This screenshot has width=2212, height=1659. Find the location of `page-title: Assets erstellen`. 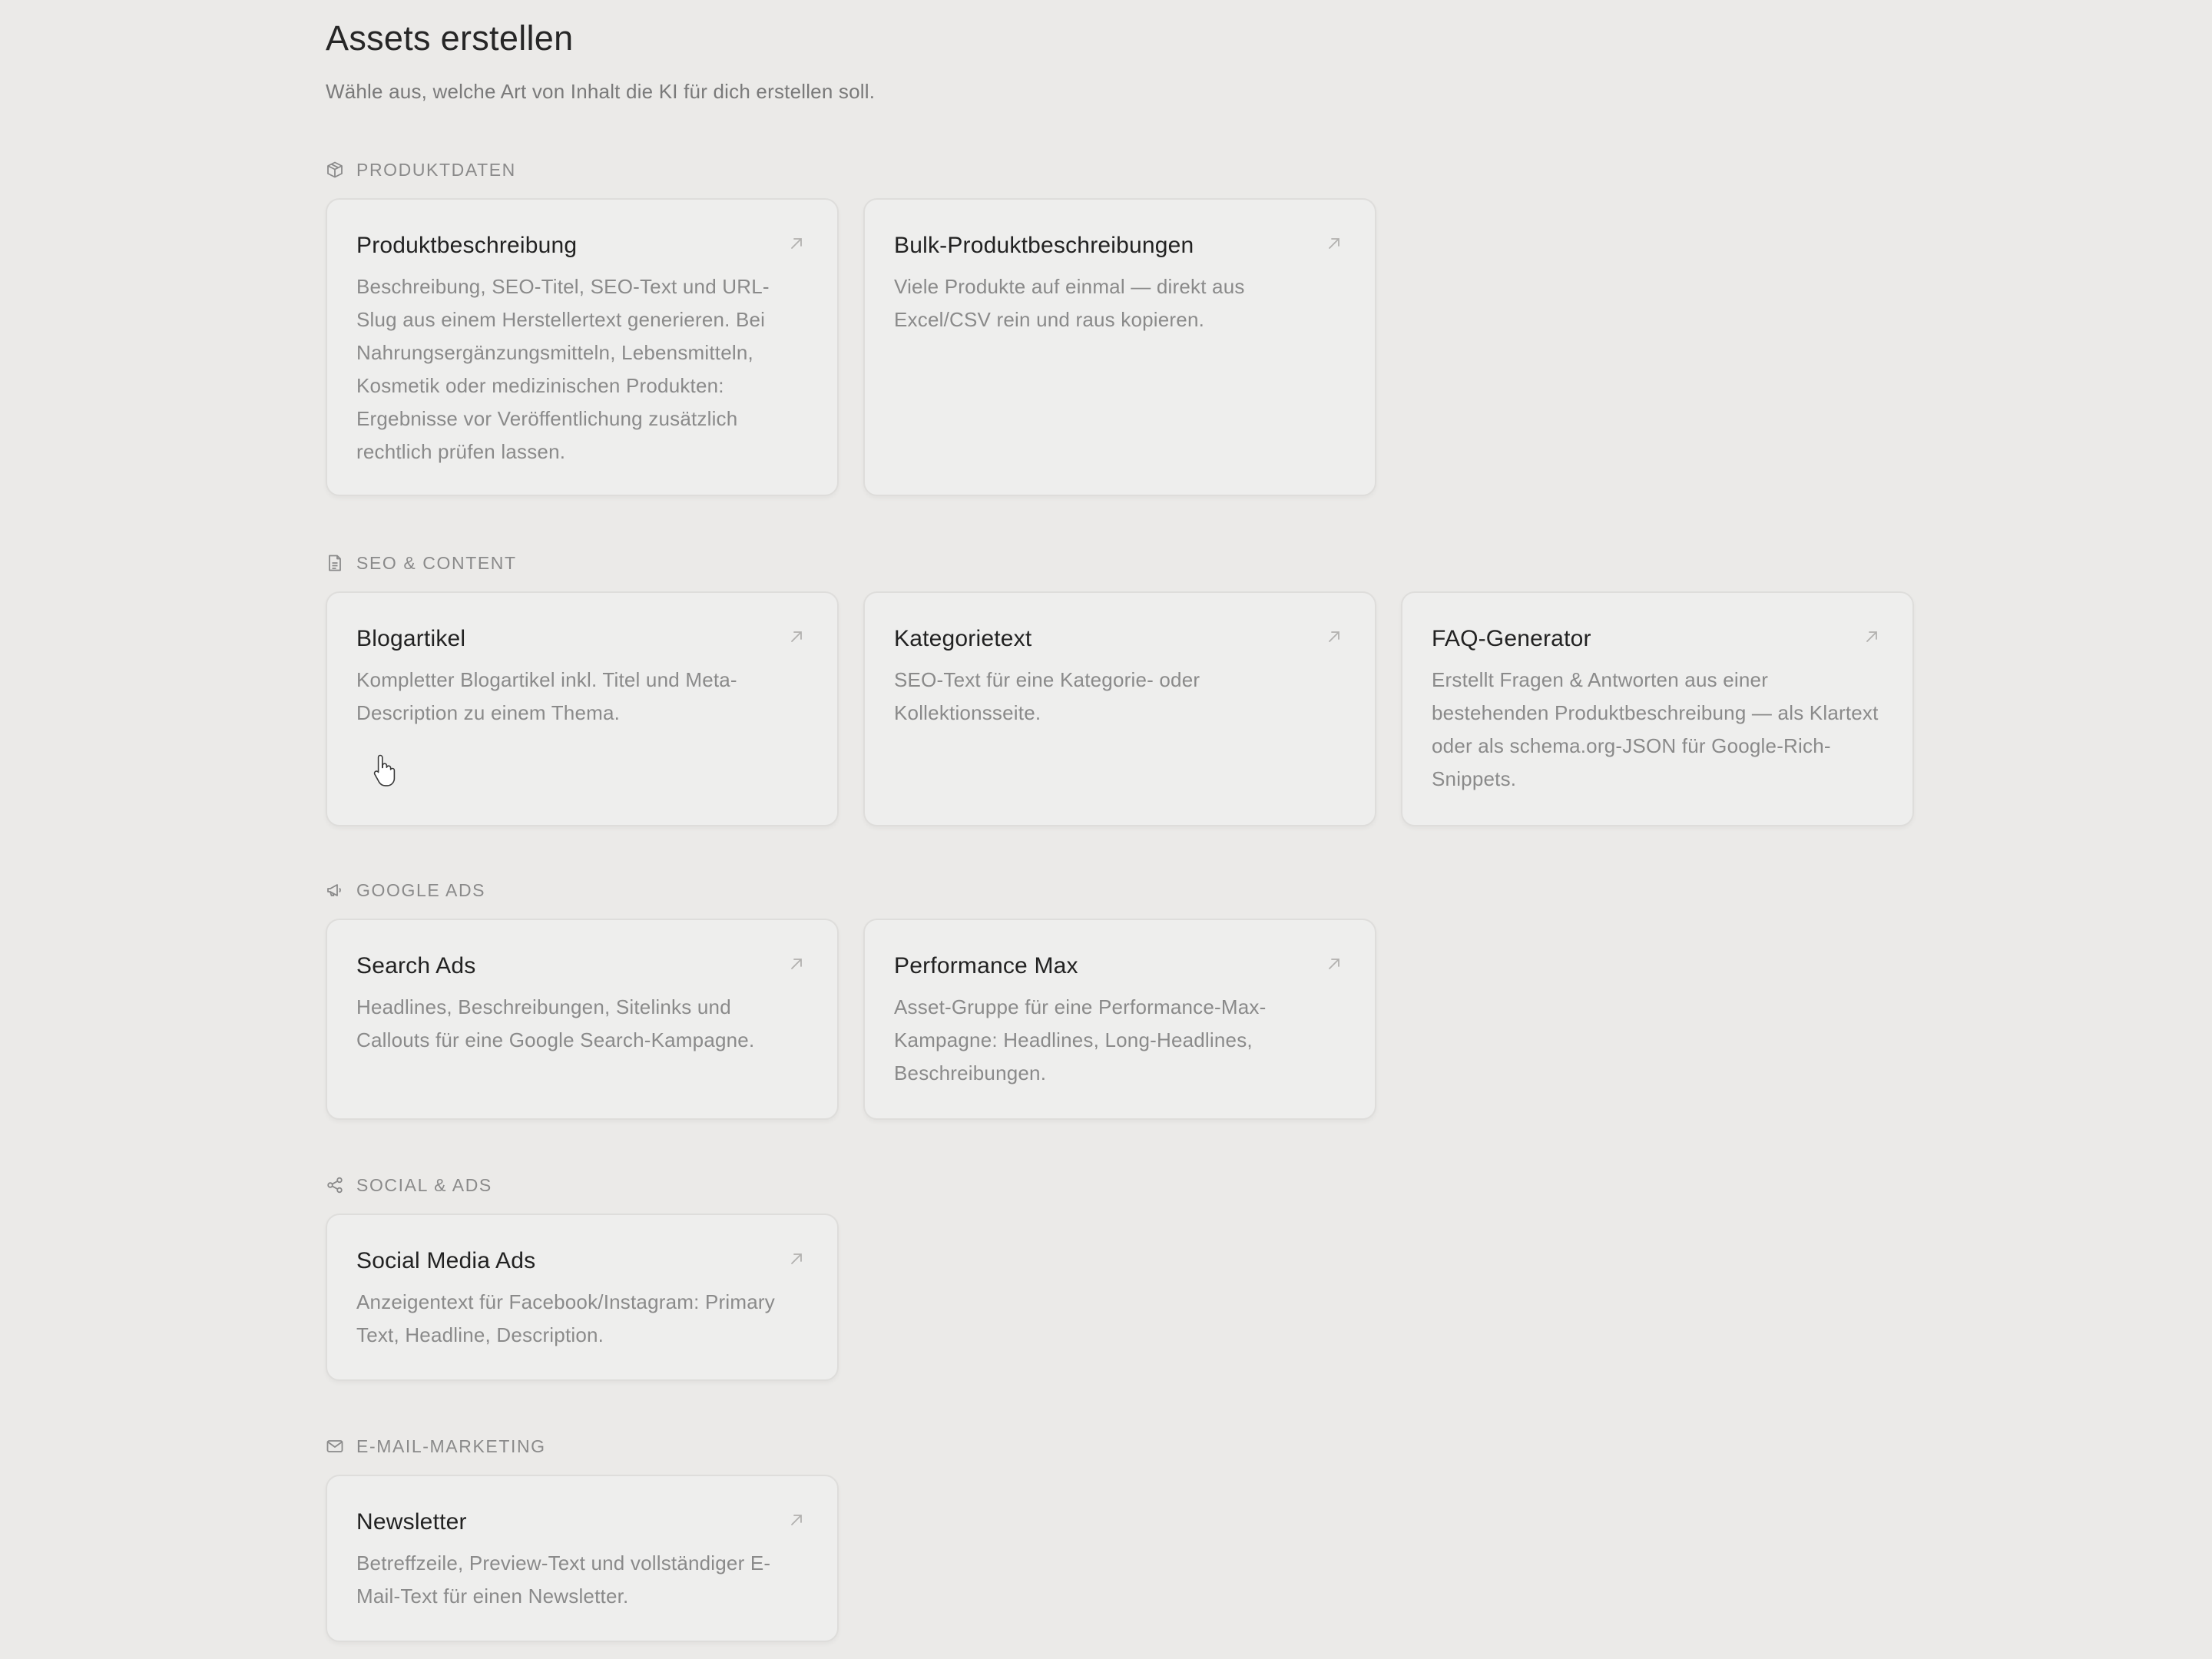

page-title: Assets erstellen is located at coordinates (450, 38).